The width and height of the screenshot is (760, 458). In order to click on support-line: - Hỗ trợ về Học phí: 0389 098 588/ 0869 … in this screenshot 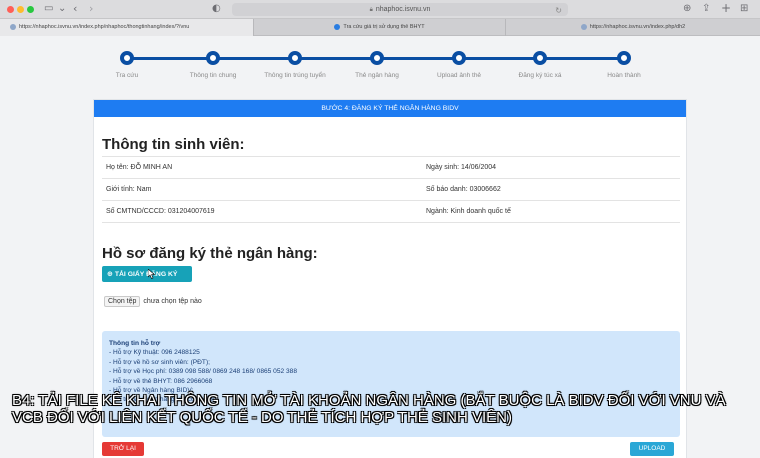, I will do `click(203, 372)`.